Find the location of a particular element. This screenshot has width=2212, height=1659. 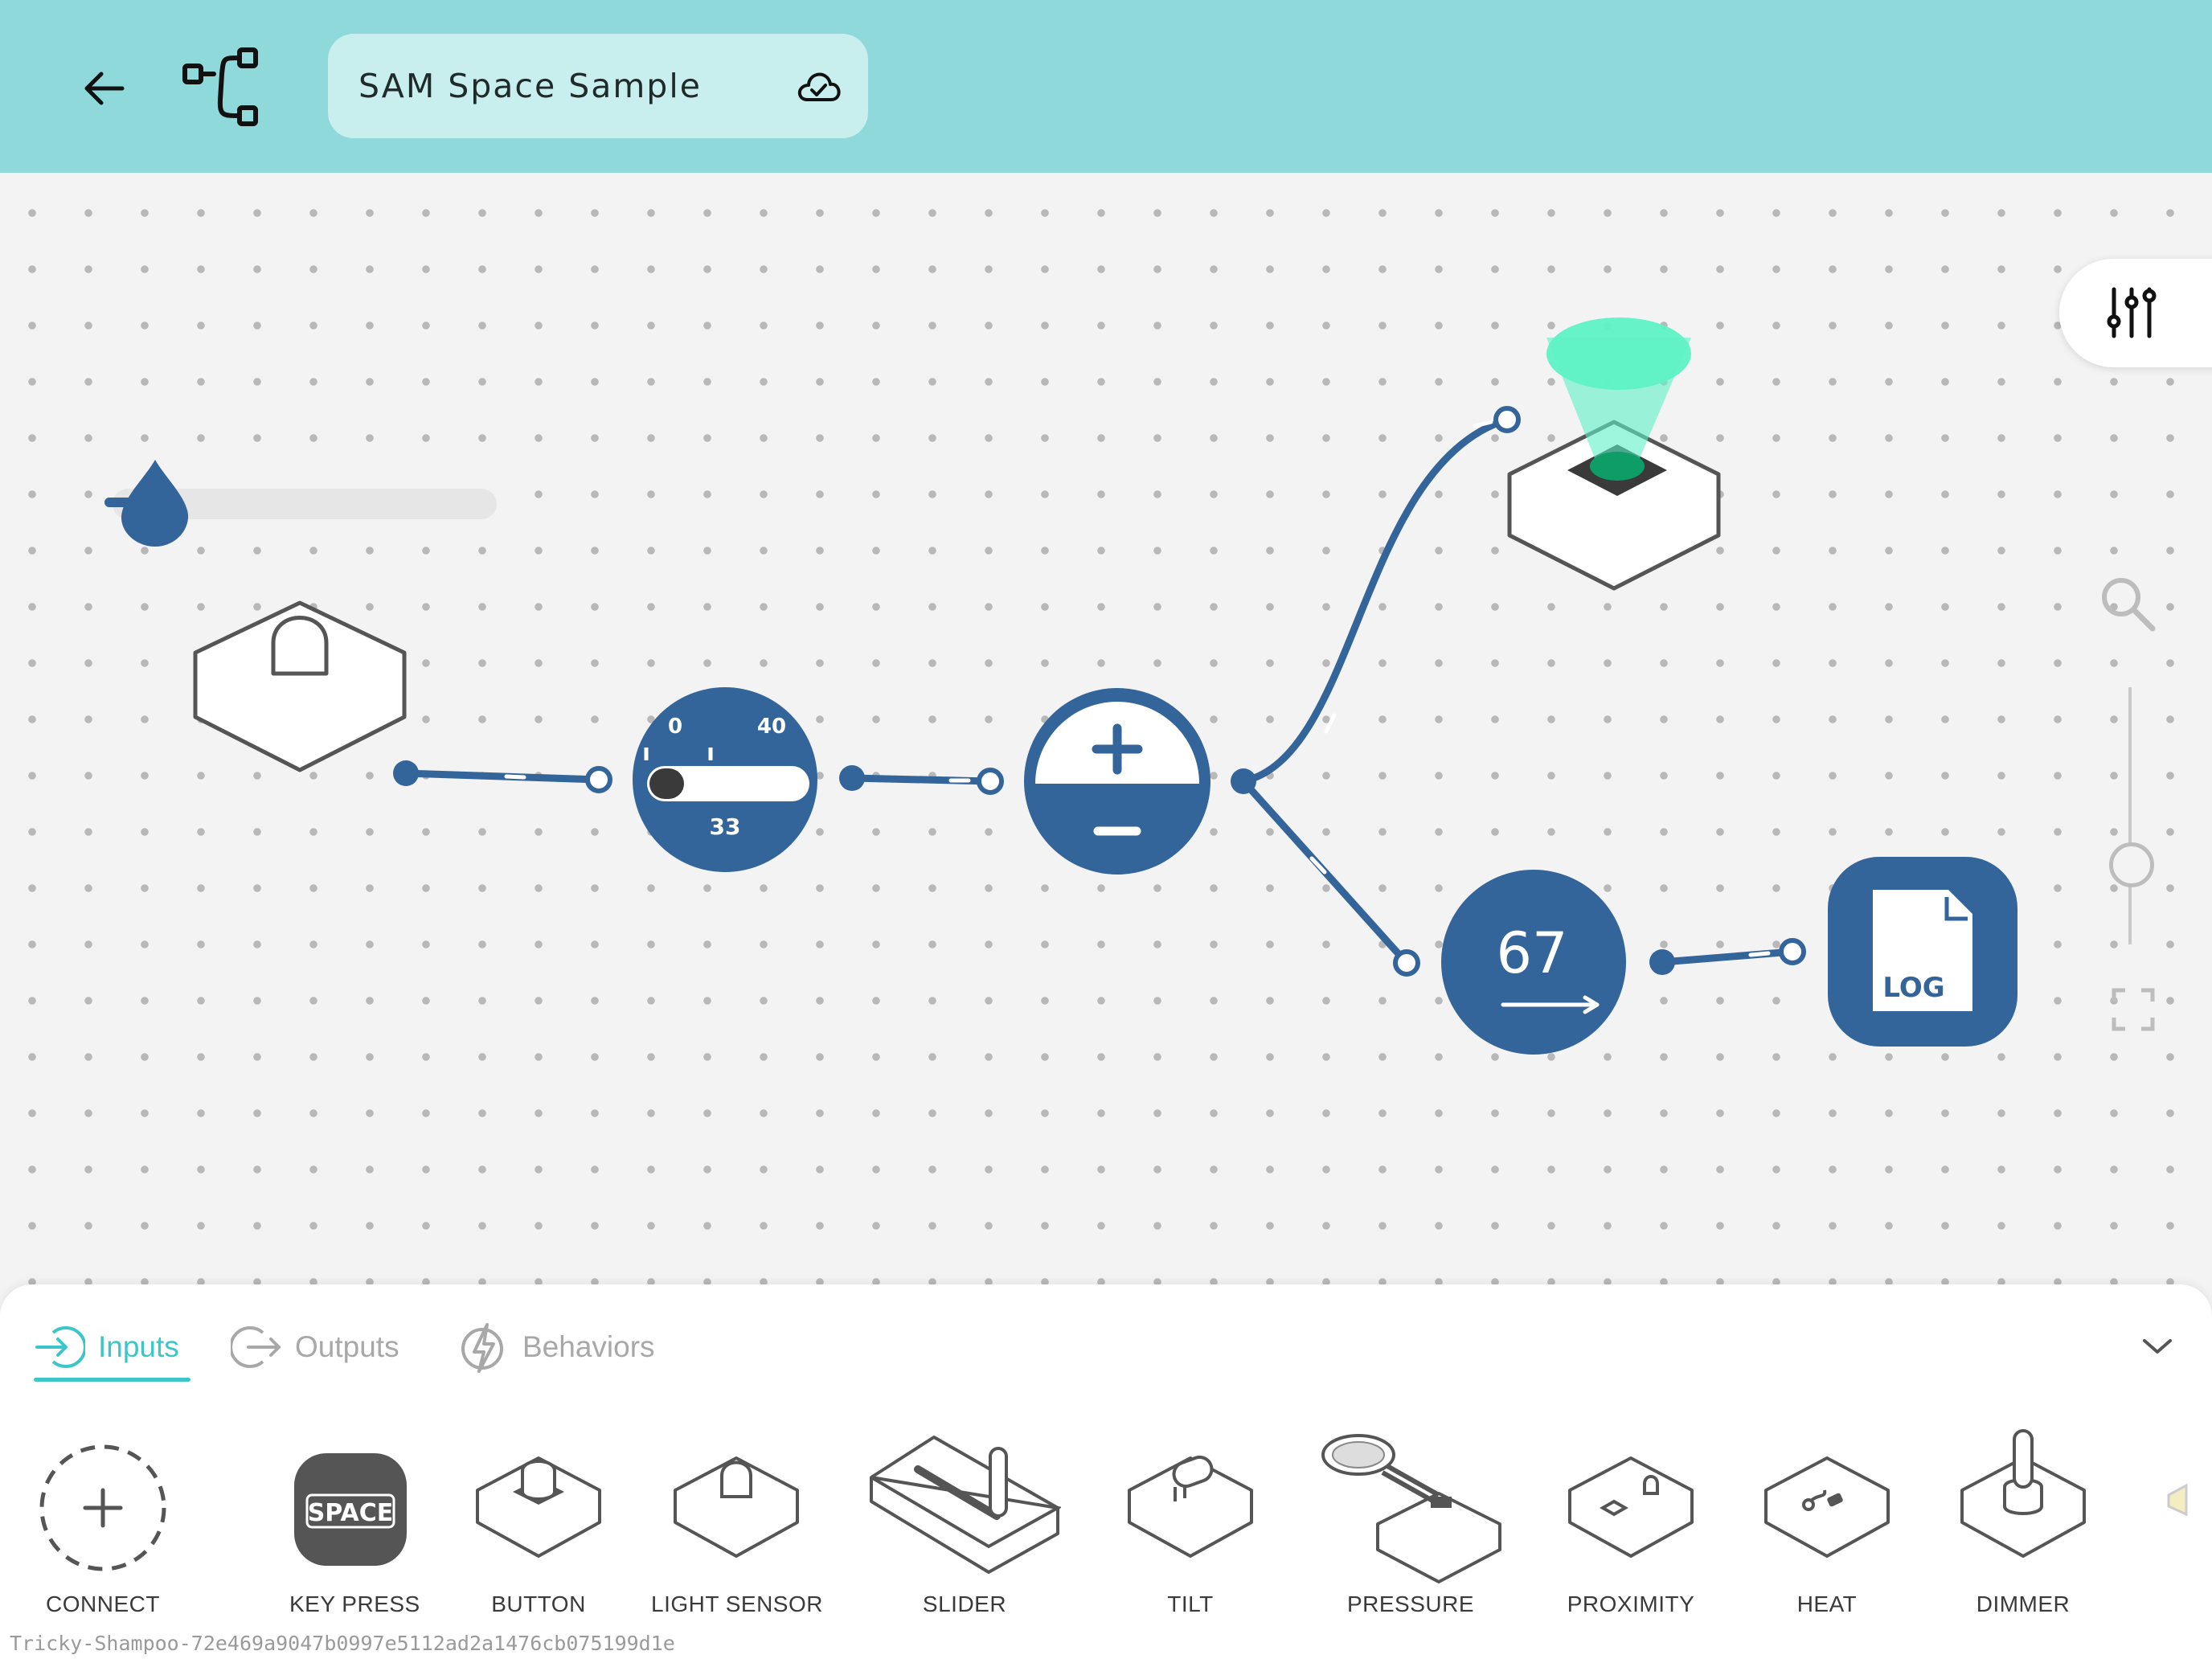

palette-item-proximity: PROXIMITY is located at coordinates (1631, 1521).